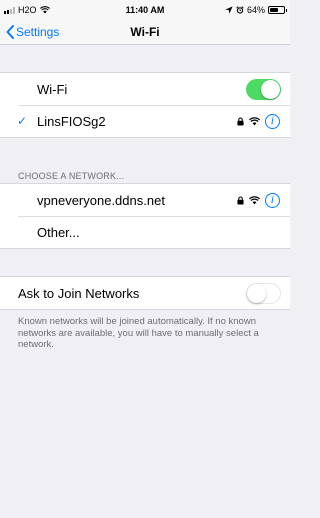  What do you see at coordinates (229, 10) in the screenshot?
I see `location-arrow-icon` at bounding box center [229, 10].